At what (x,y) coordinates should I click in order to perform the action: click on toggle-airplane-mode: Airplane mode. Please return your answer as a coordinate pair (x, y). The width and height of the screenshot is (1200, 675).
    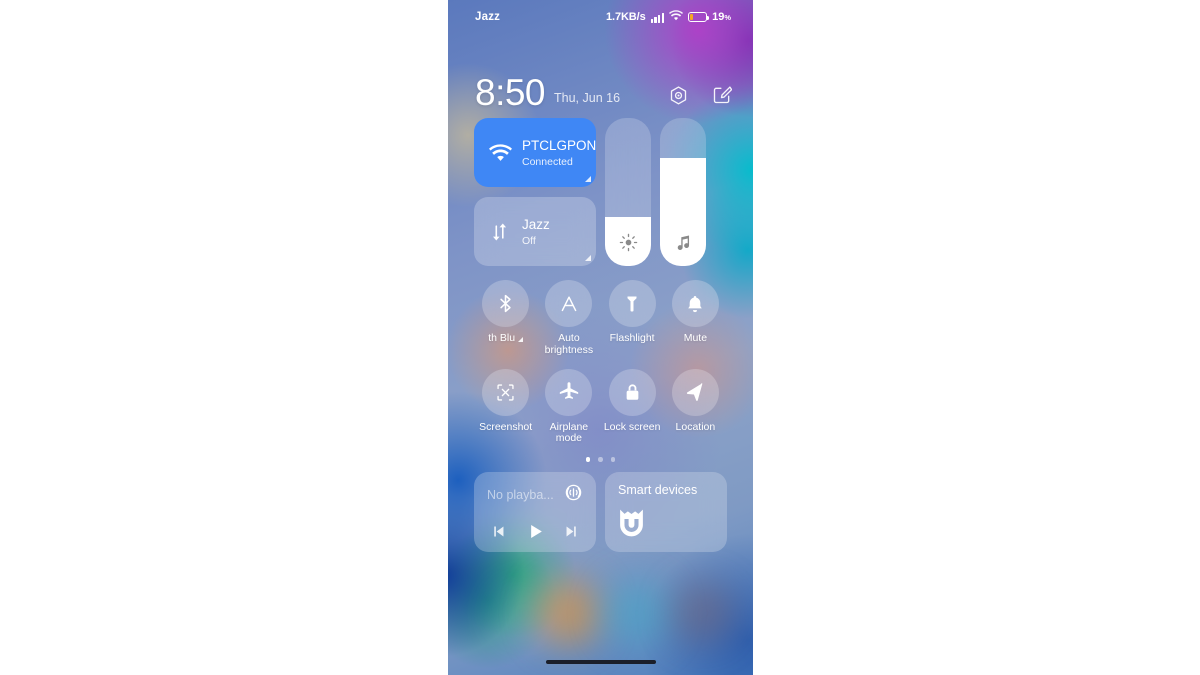
    Looking at the image, I should click on (568, 407).